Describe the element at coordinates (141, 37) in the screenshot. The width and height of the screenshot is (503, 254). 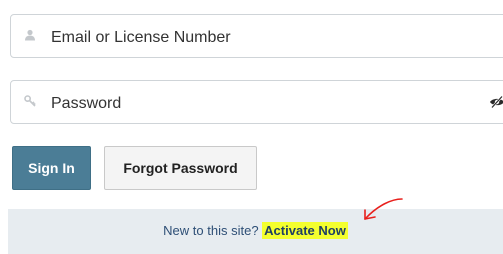
I see `email-placeholder: Email or License Number` at that location.